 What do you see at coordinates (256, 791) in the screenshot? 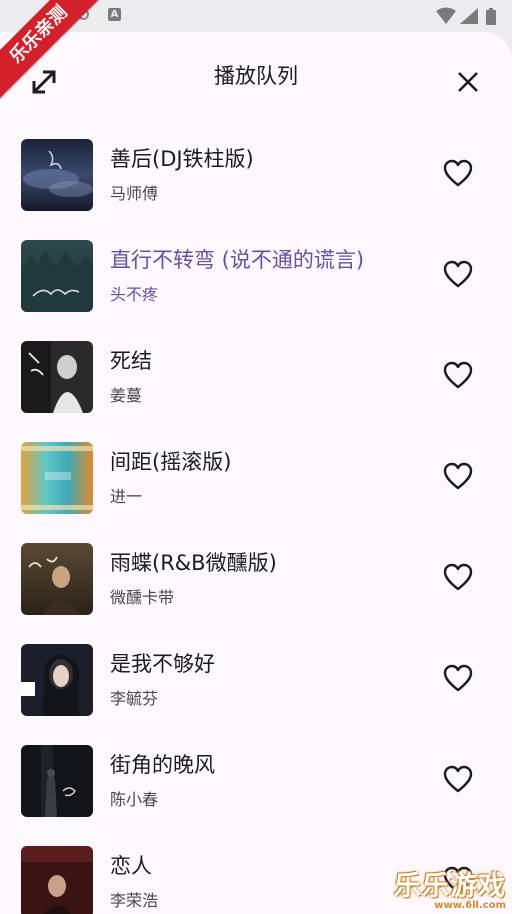
I see `queue-item: 街角的晚风 陈小春` at bounding box center [256, 791].